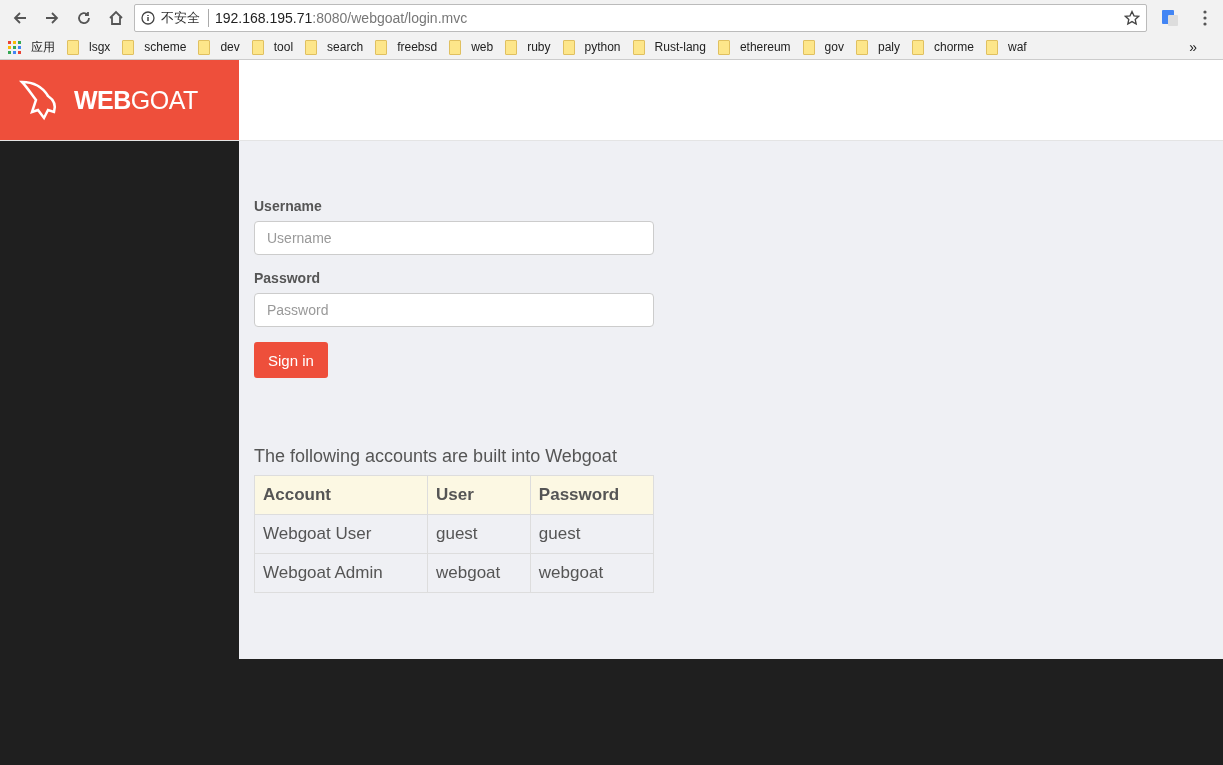  I want to click on bookmark-link: search, so click(334, 47).